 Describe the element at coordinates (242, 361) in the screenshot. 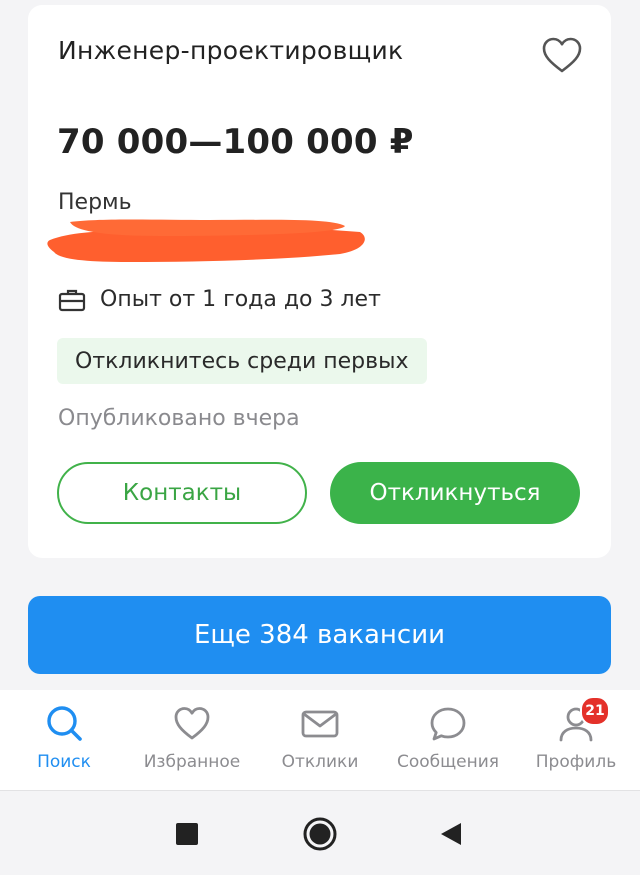

I see `early-response-badge: Откликнитесь среди первых` at that location.